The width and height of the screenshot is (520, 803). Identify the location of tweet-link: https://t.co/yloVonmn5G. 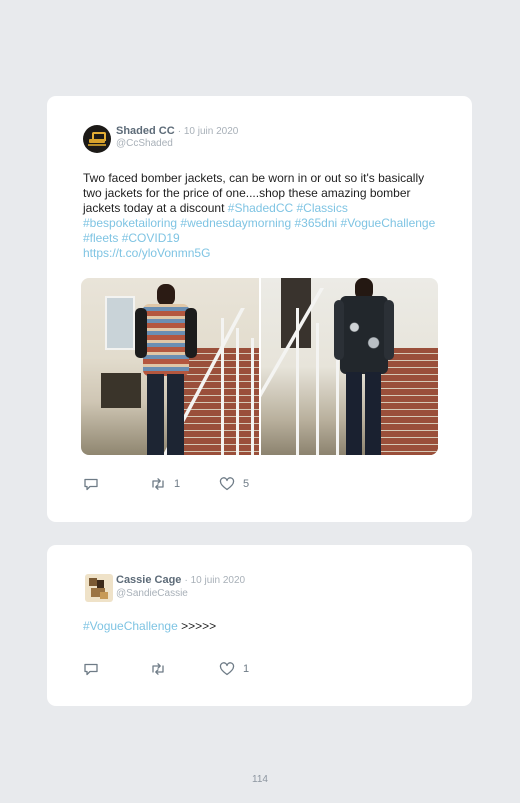
(146, 253).